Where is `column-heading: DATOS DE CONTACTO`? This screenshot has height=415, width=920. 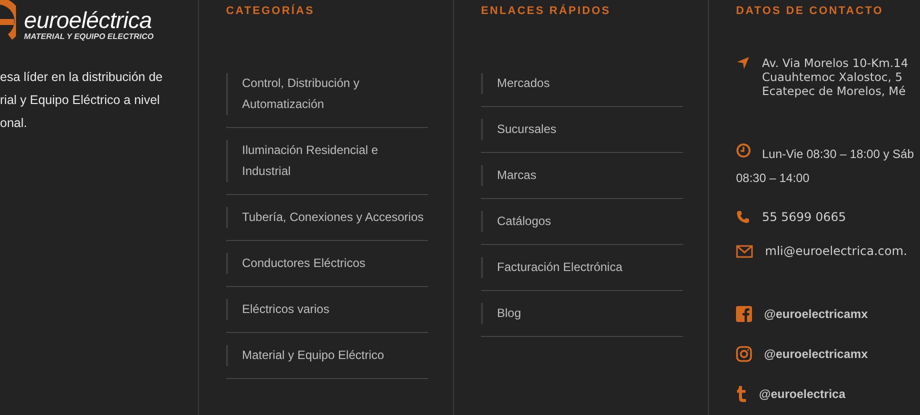
column-heading: DATOS DE CONTACTO is located at coordinates (810, 11).